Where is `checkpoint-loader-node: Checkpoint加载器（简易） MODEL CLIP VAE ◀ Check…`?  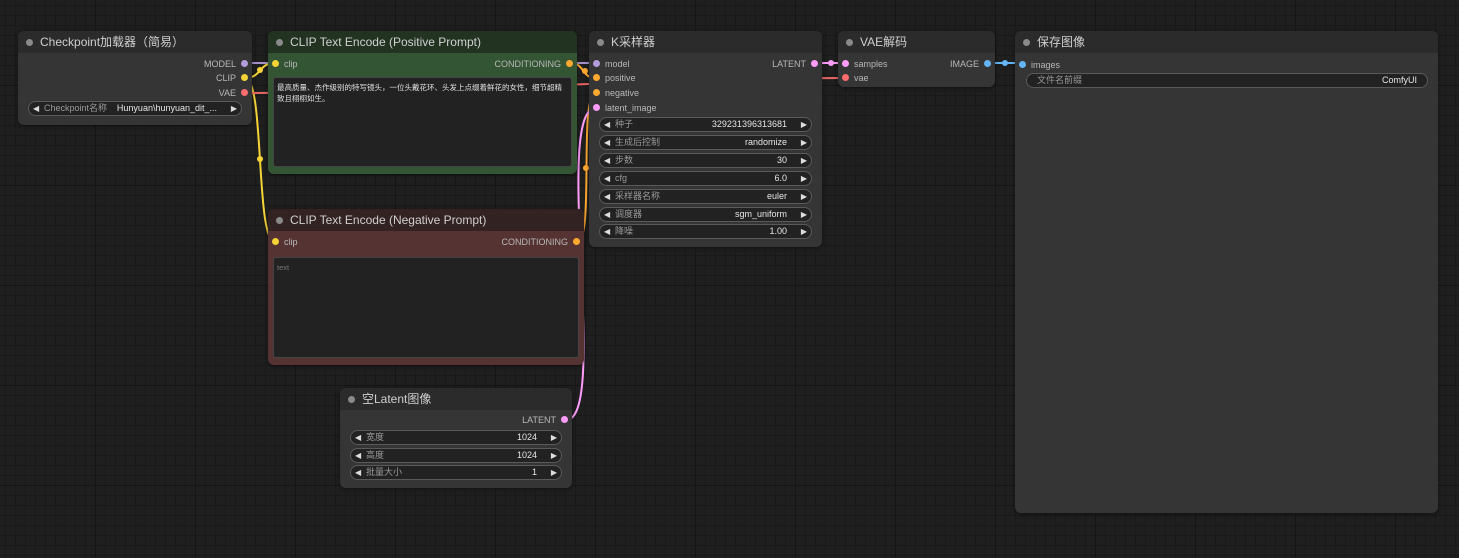 checkpoint-loader-node: Checkpoint加载器（简易） MODEL CLIP VAE ◀ Check… is located at coordinates (135, 78).